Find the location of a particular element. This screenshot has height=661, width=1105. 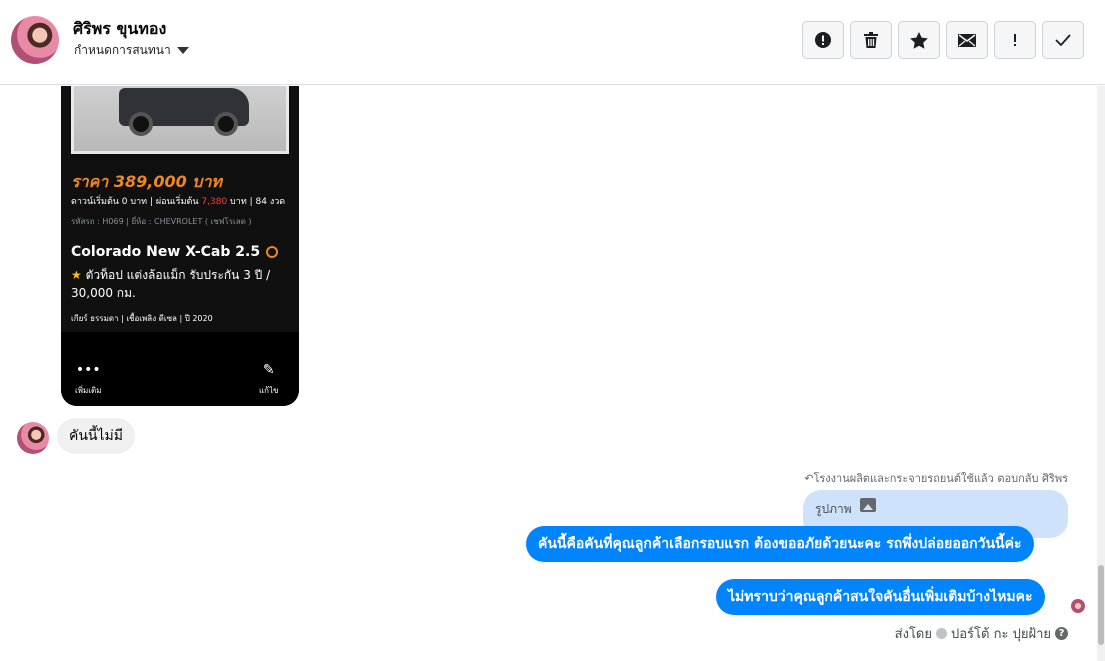

mark-spam-button is located at coordinates (823, 40).